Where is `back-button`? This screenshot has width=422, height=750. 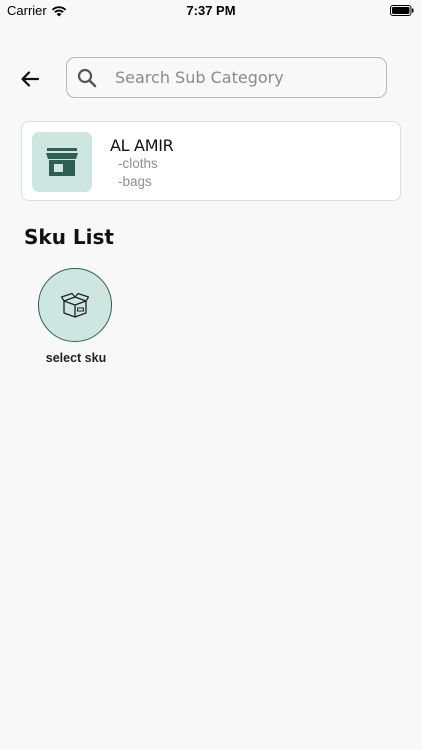 back-button is located at coordinates (30, 79).